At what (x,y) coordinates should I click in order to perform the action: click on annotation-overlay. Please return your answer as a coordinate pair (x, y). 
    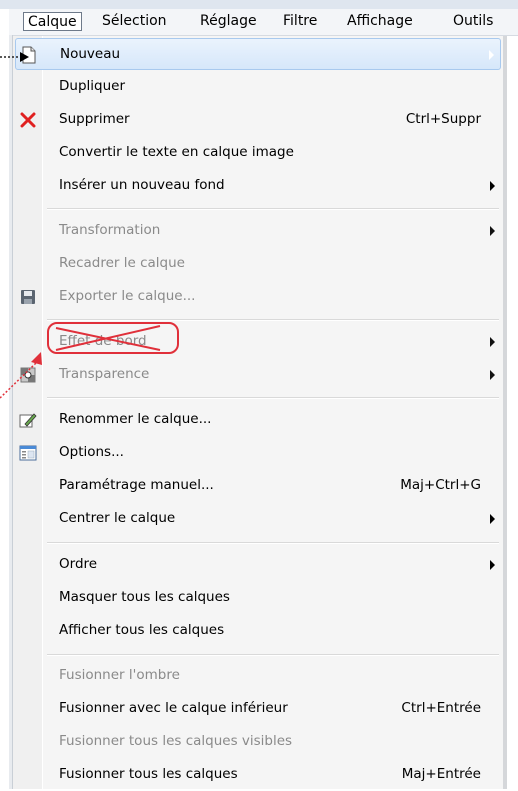
    Looking at the image, I should click on (80, 225).